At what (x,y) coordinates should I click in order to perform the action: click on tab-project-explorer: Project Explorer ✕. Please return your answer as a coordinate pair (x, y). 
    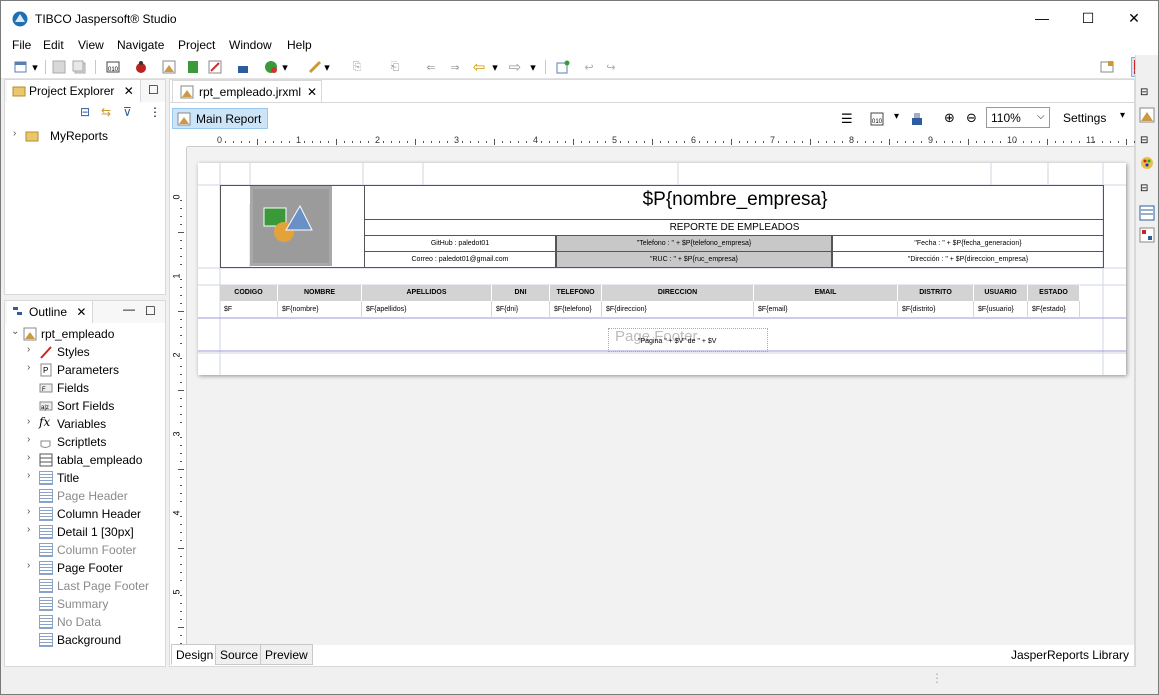
    Looking at the image, I should click on (74, 91).